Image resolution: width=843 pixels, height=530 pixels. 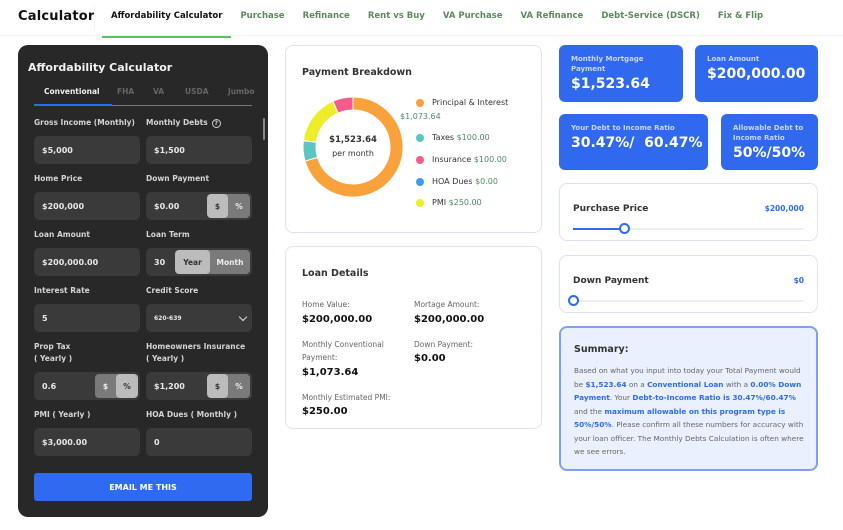 What do you see at coordinates (167, 19) in the screenshot?
I see `tab-affordability-calculator: Affordability Calculator` at bounding box center [167, 19].